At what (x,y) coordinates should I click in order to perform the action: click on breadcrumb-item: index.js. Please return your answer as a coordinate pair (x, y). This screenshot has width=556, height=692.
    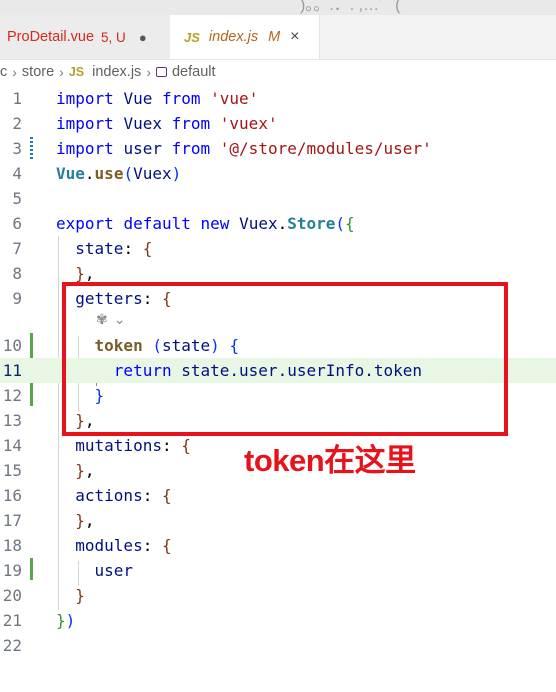
    Looking at the image, I should click on (116, 72).